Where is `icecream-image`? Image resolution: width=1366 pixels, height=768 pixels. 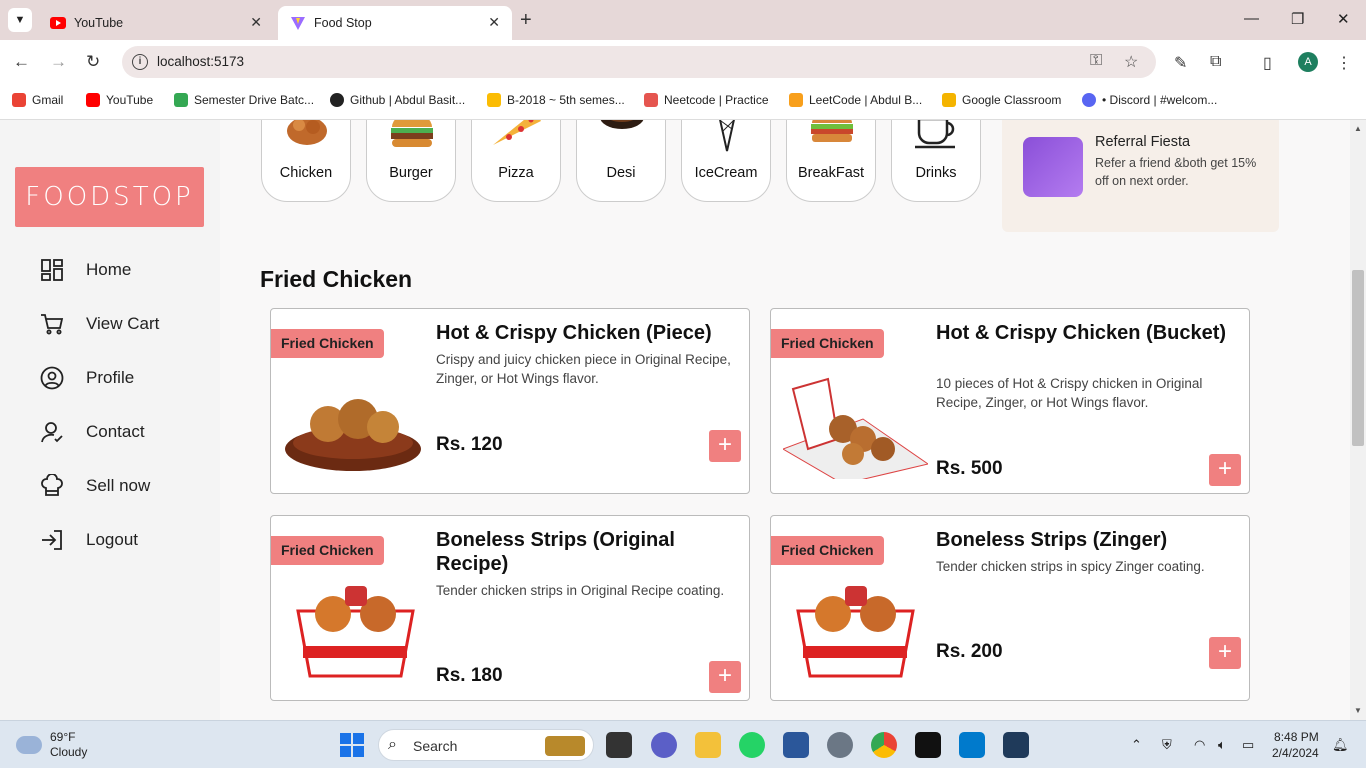
icecream-image is located at coordinates (727, 136).